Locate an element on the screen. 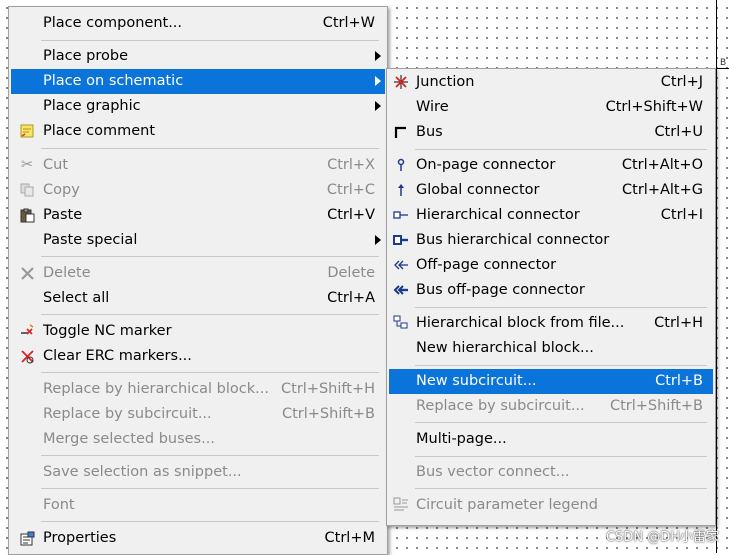 The height and width of the screenshot is (555, 729). menu-item-delete: Delete Delete is located at coordinates (198, 273).